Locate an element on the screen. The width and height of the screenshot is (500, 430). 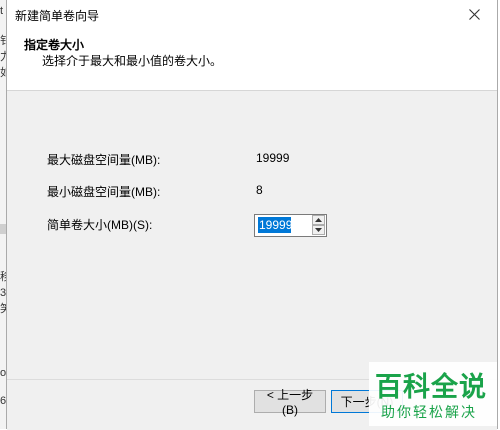
volume-size-stepper: 19999 is located at coordinates (290, 225).